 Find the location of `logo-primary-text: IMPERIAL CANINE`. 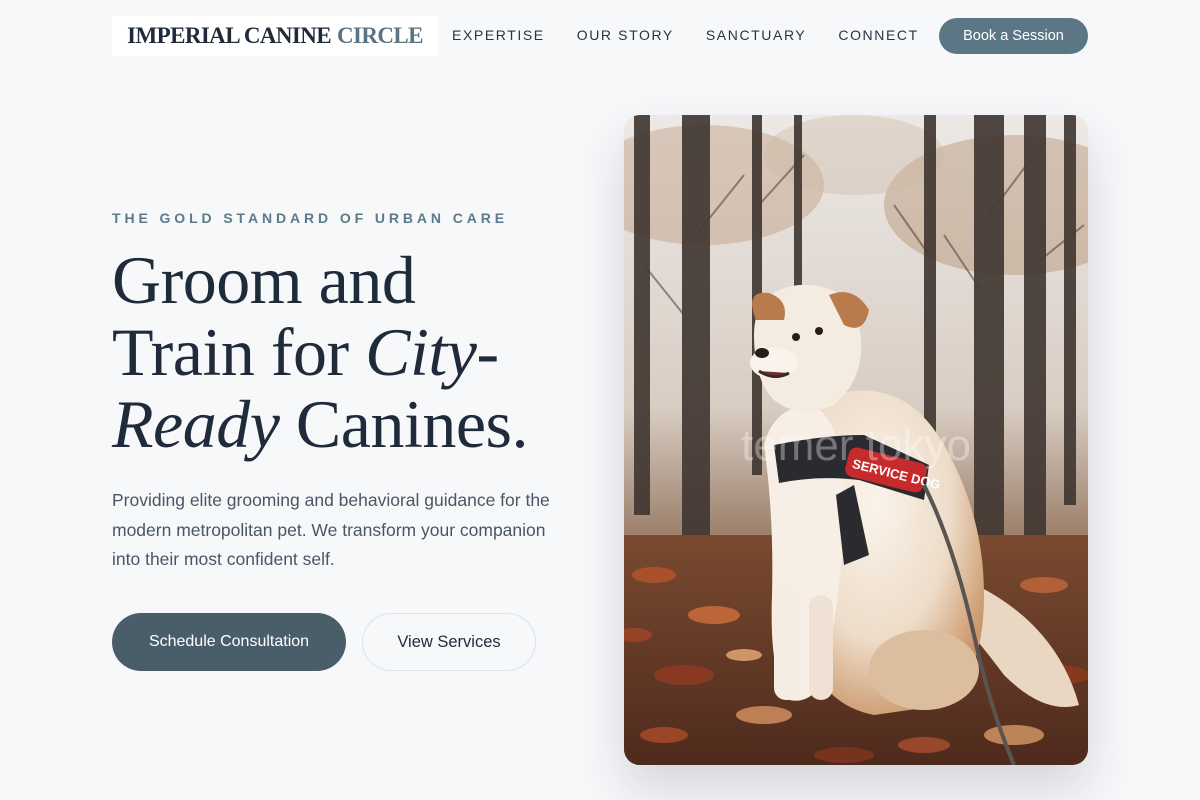

logo-primary-text: IMPERIAL CANINE is located at coordinates (229, 35).